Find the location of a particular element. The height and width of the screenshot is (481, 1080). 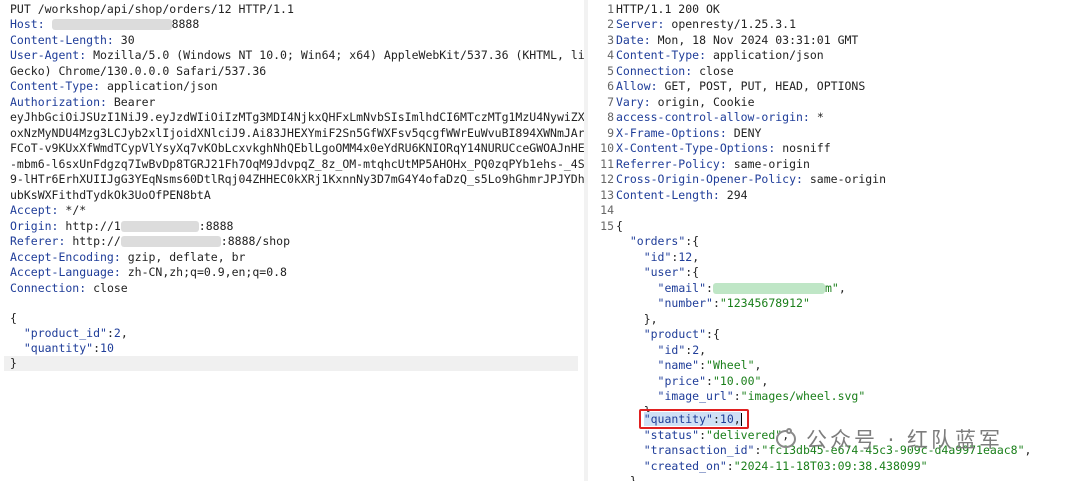

body-quantity: "quantity":10 is located at coordinates (68, 348).